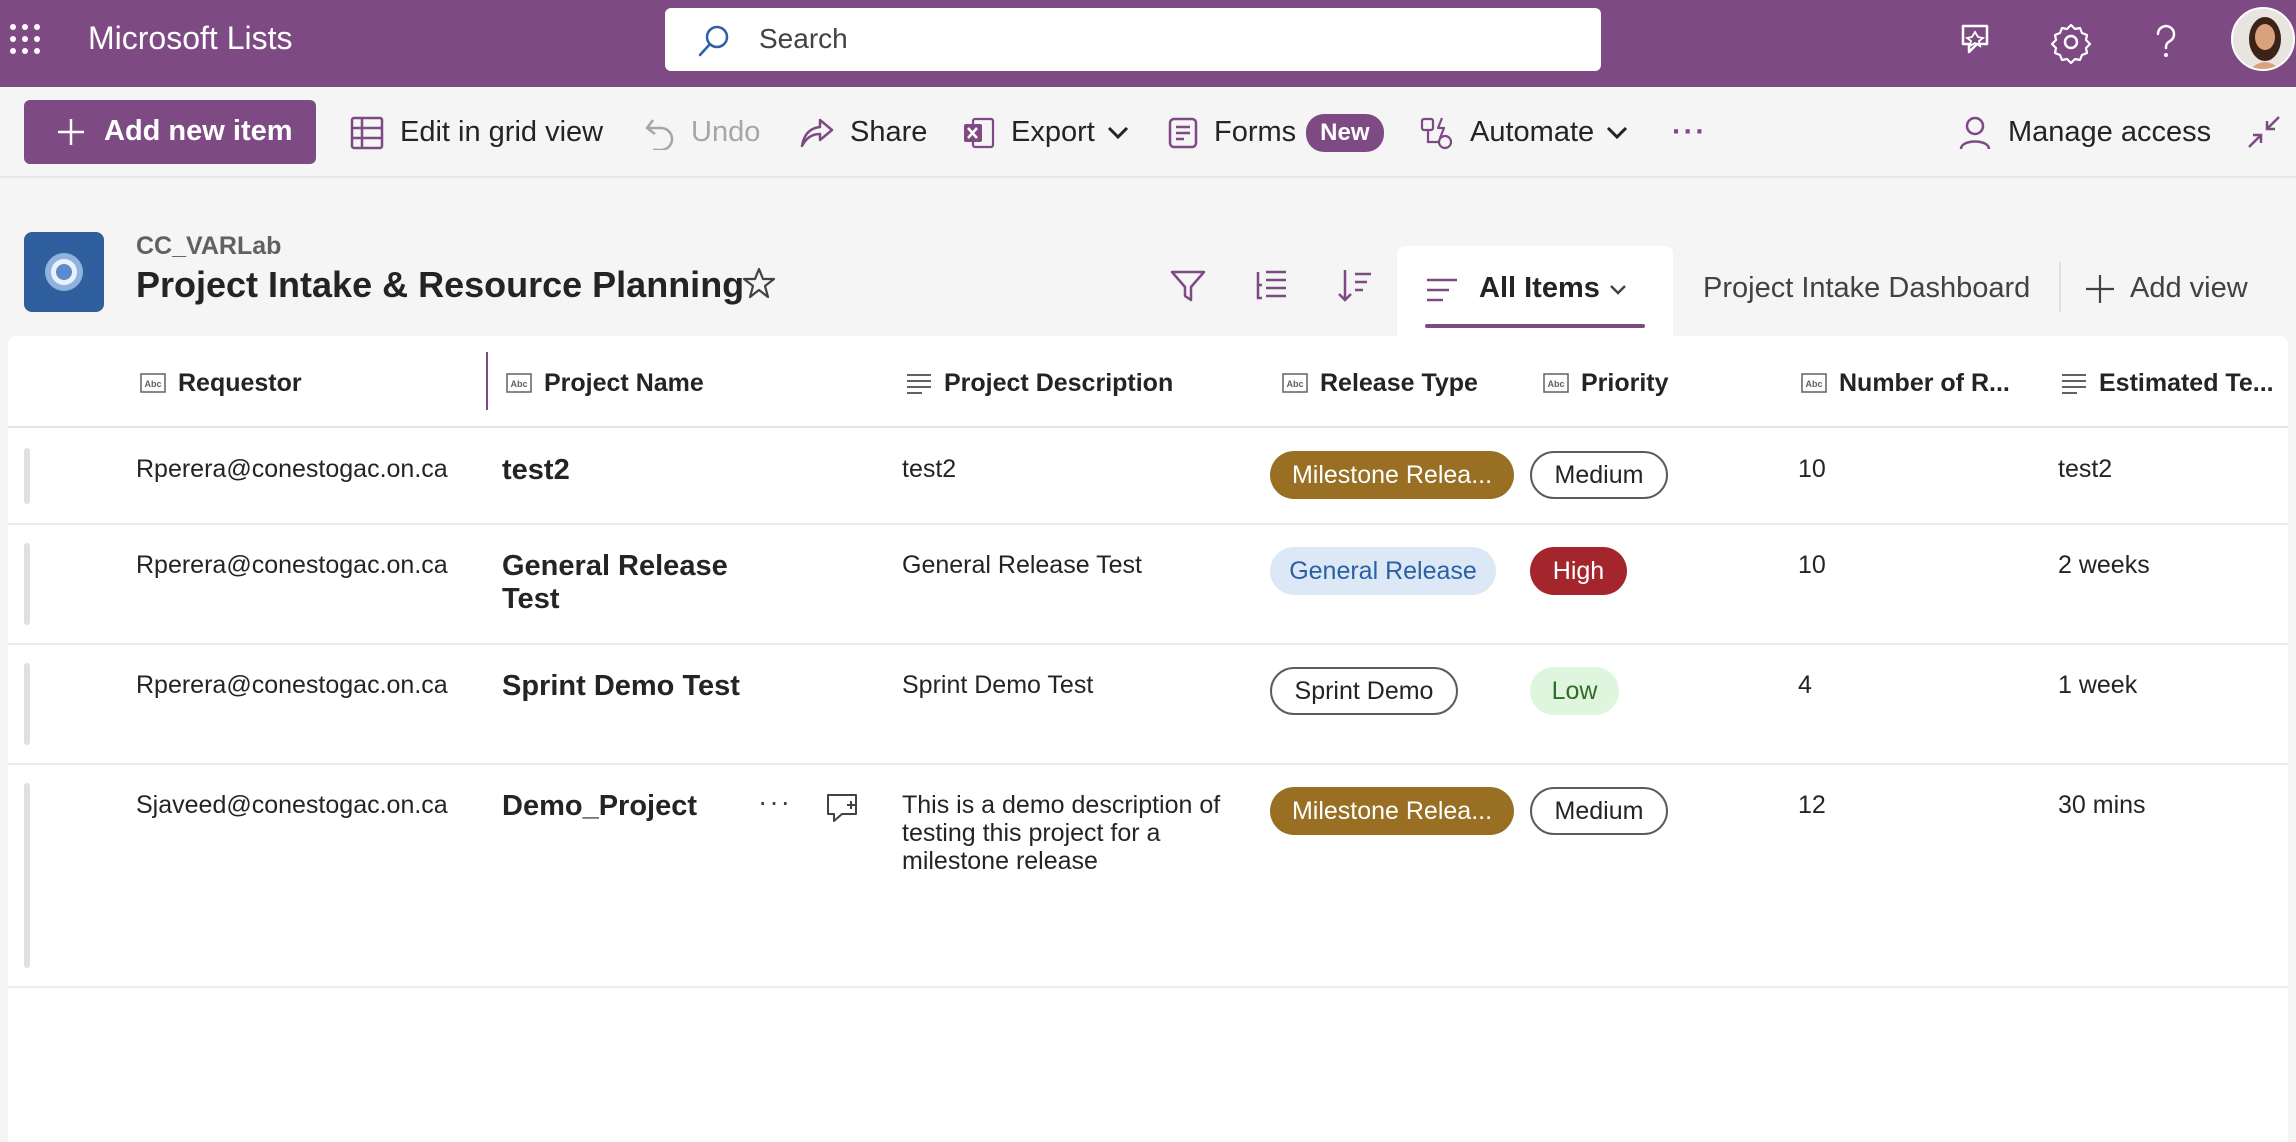 The height and width of the screenshot is (1142, 2296). I want to click on plus-icon, so click(2100, 288).